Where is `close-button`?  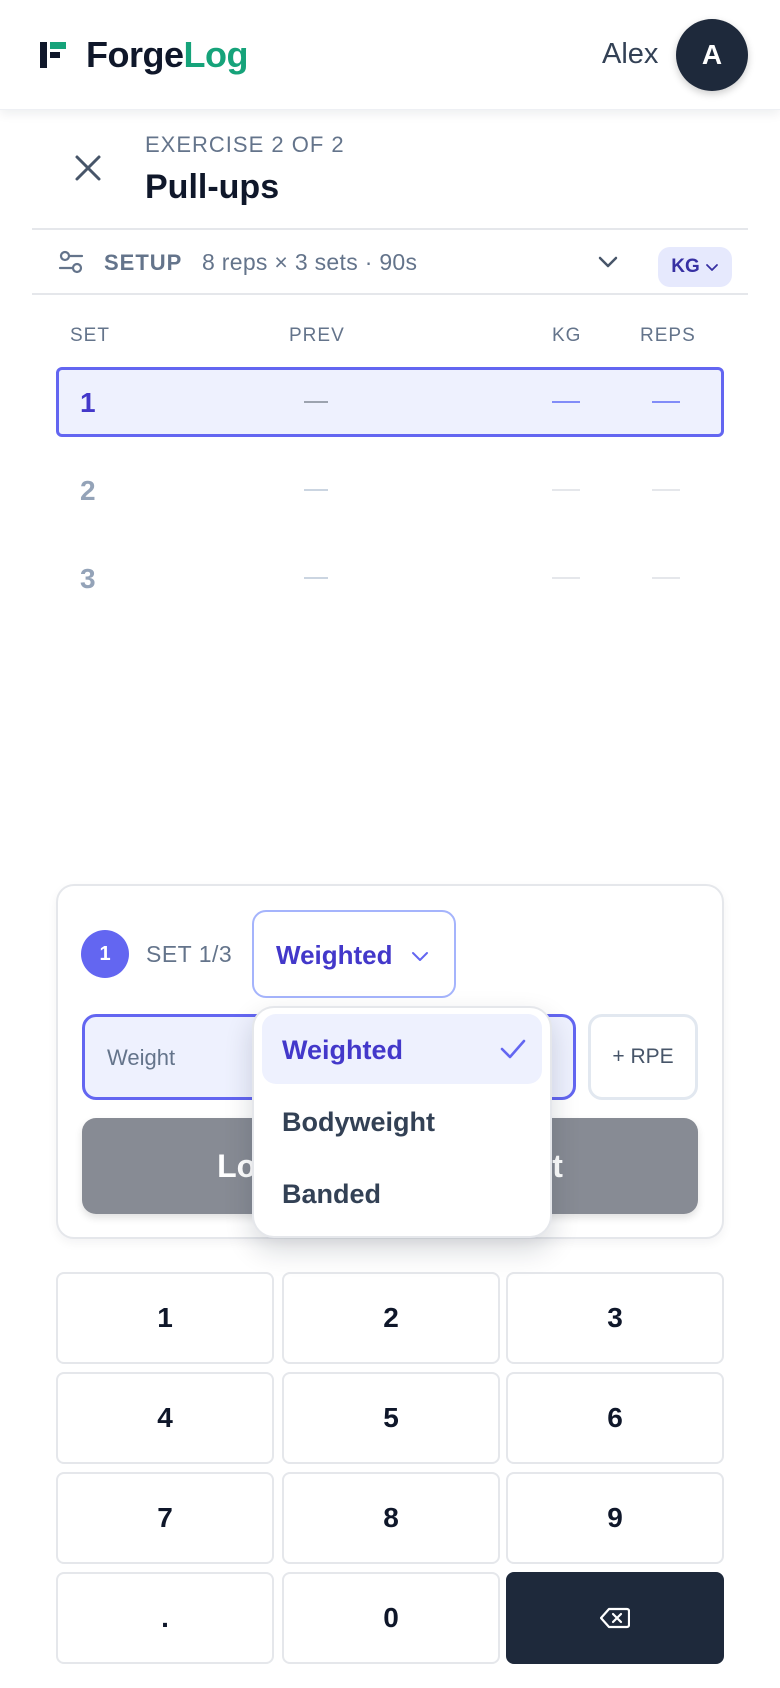
close-button is located at coordinates (88, 168).